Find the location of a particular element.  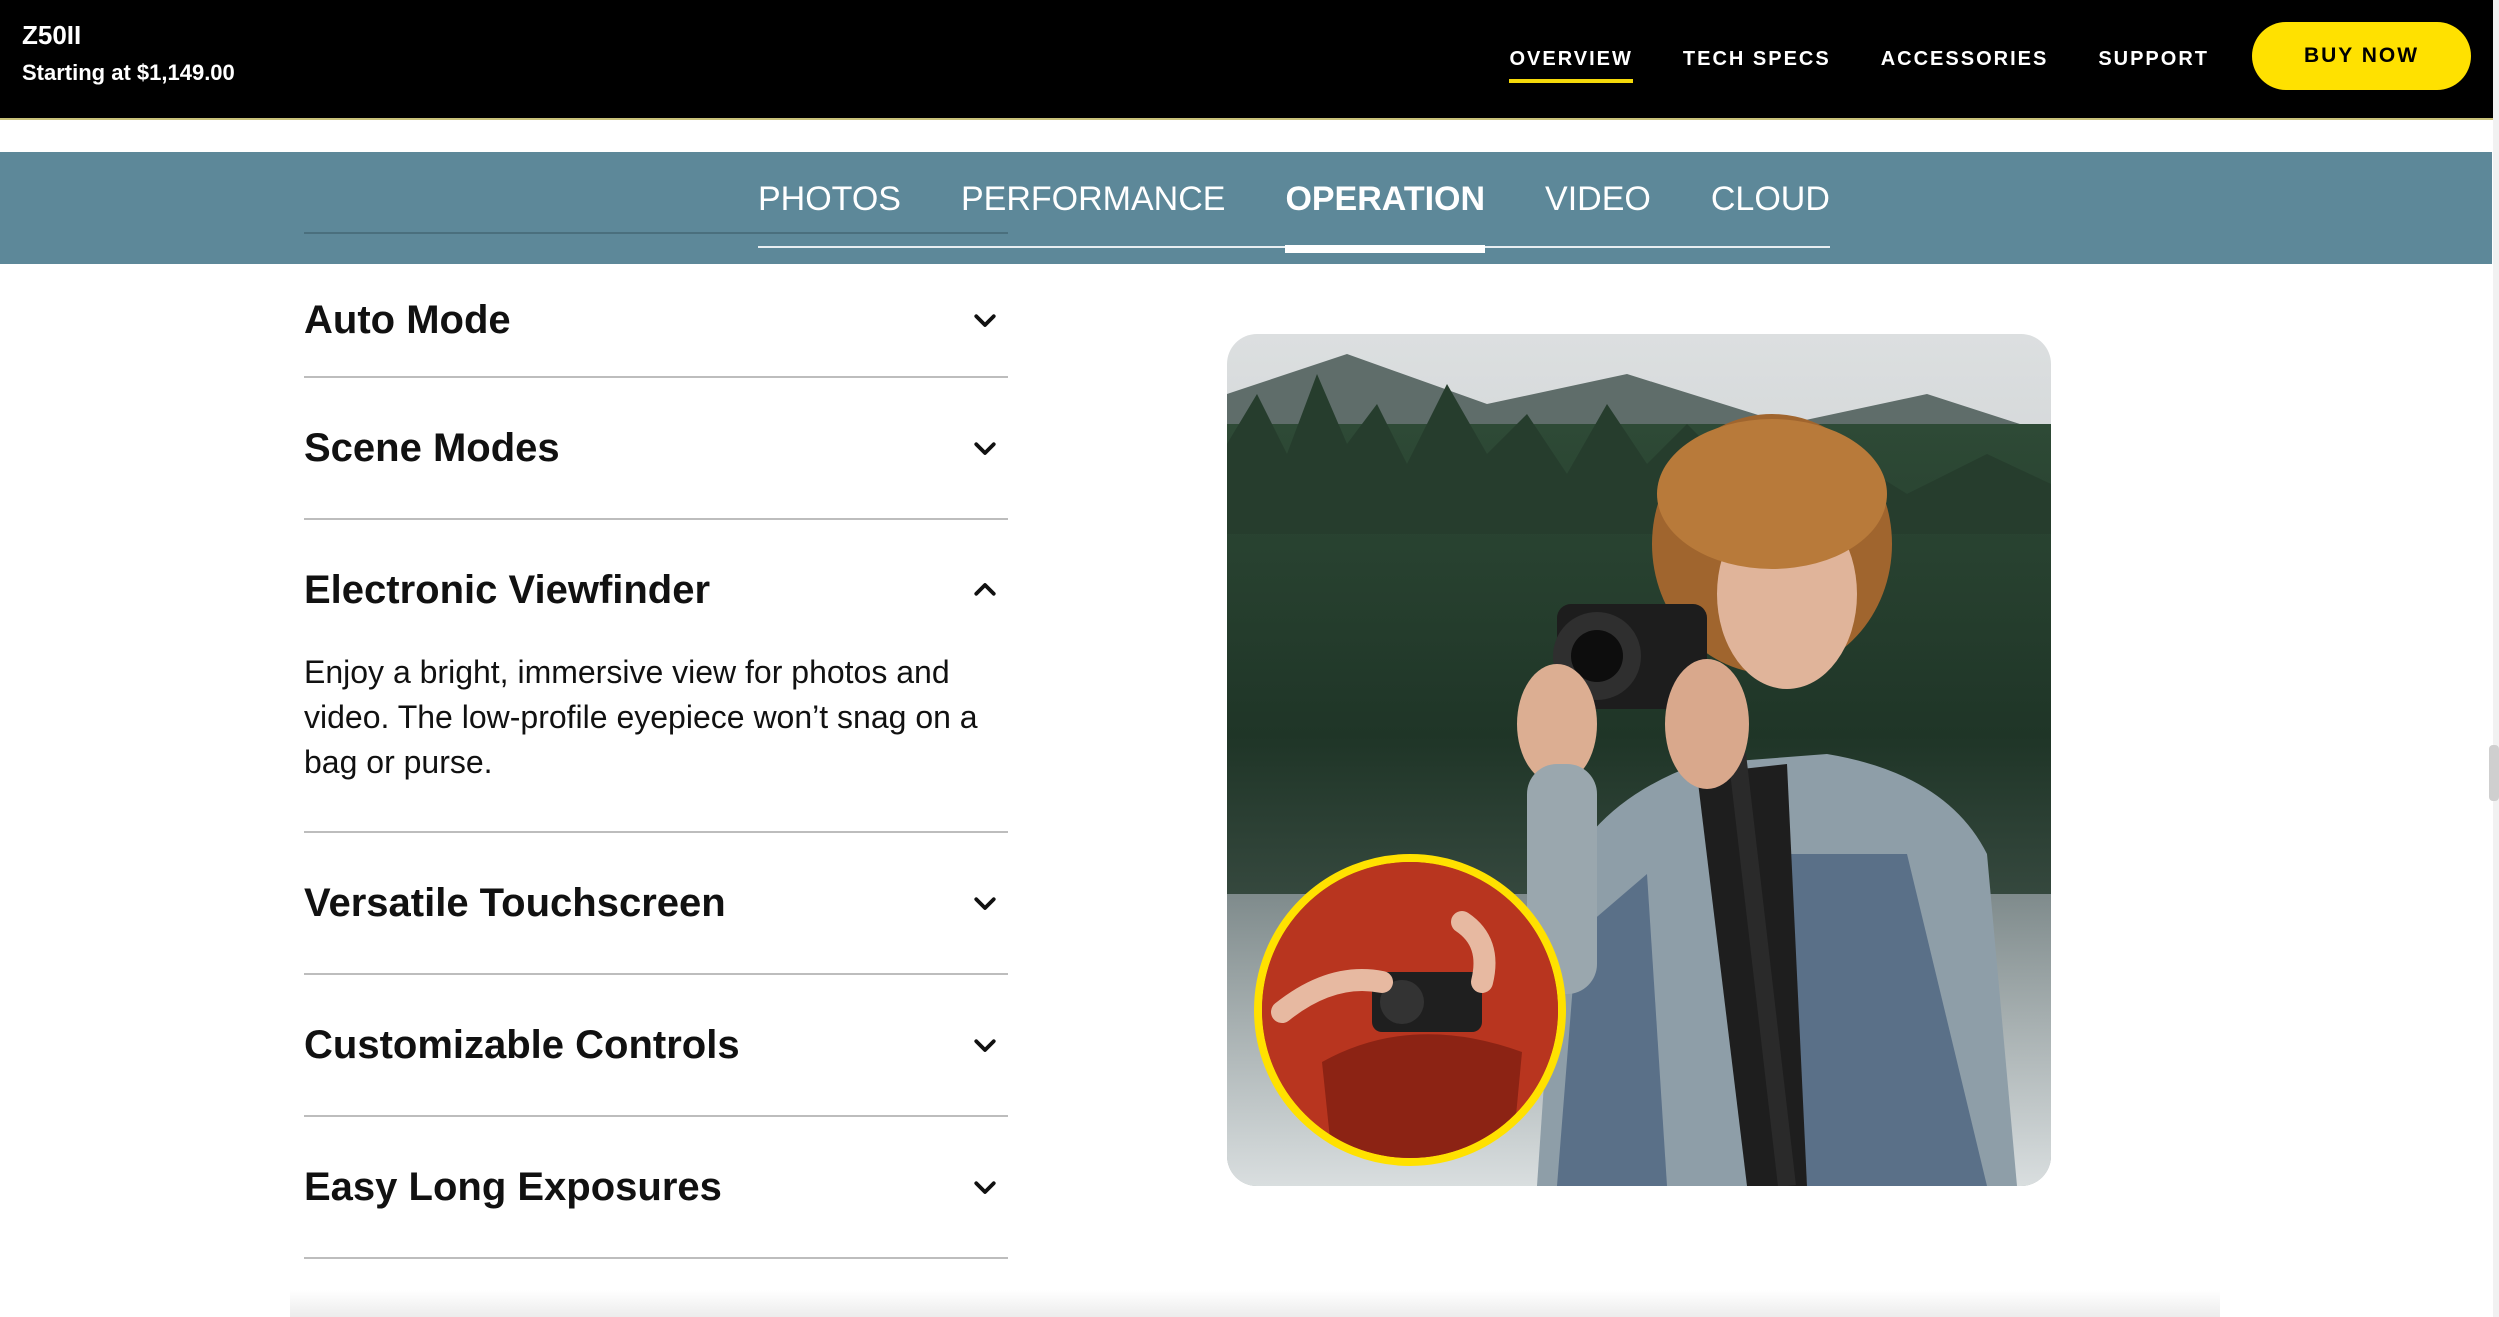

accordion-header-easy-long-exposures: Easy Long Exposures is located at coordinates (656, 1187).